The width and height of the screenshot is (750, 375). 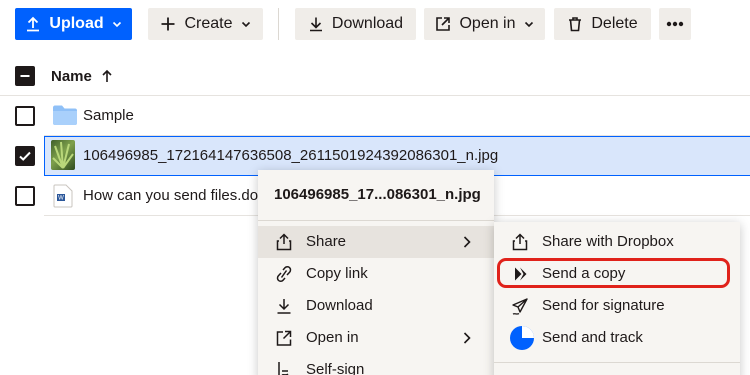 I want to click on delete-button: Delete, so click(x=602, y=24).